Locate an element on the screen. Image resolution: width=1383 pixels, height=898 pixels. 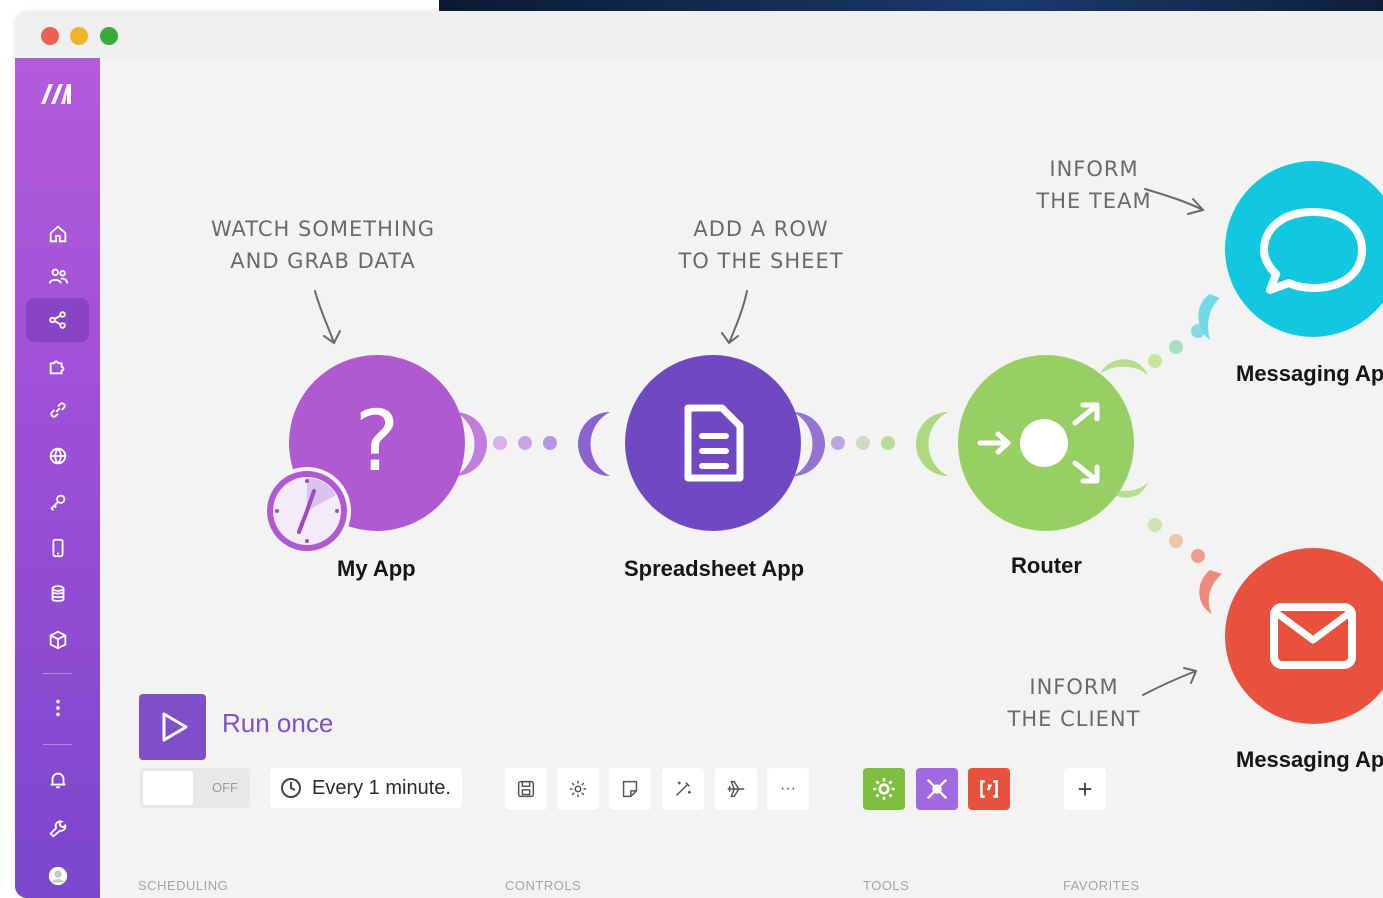
users-icon is located at coordinates (58, 276).